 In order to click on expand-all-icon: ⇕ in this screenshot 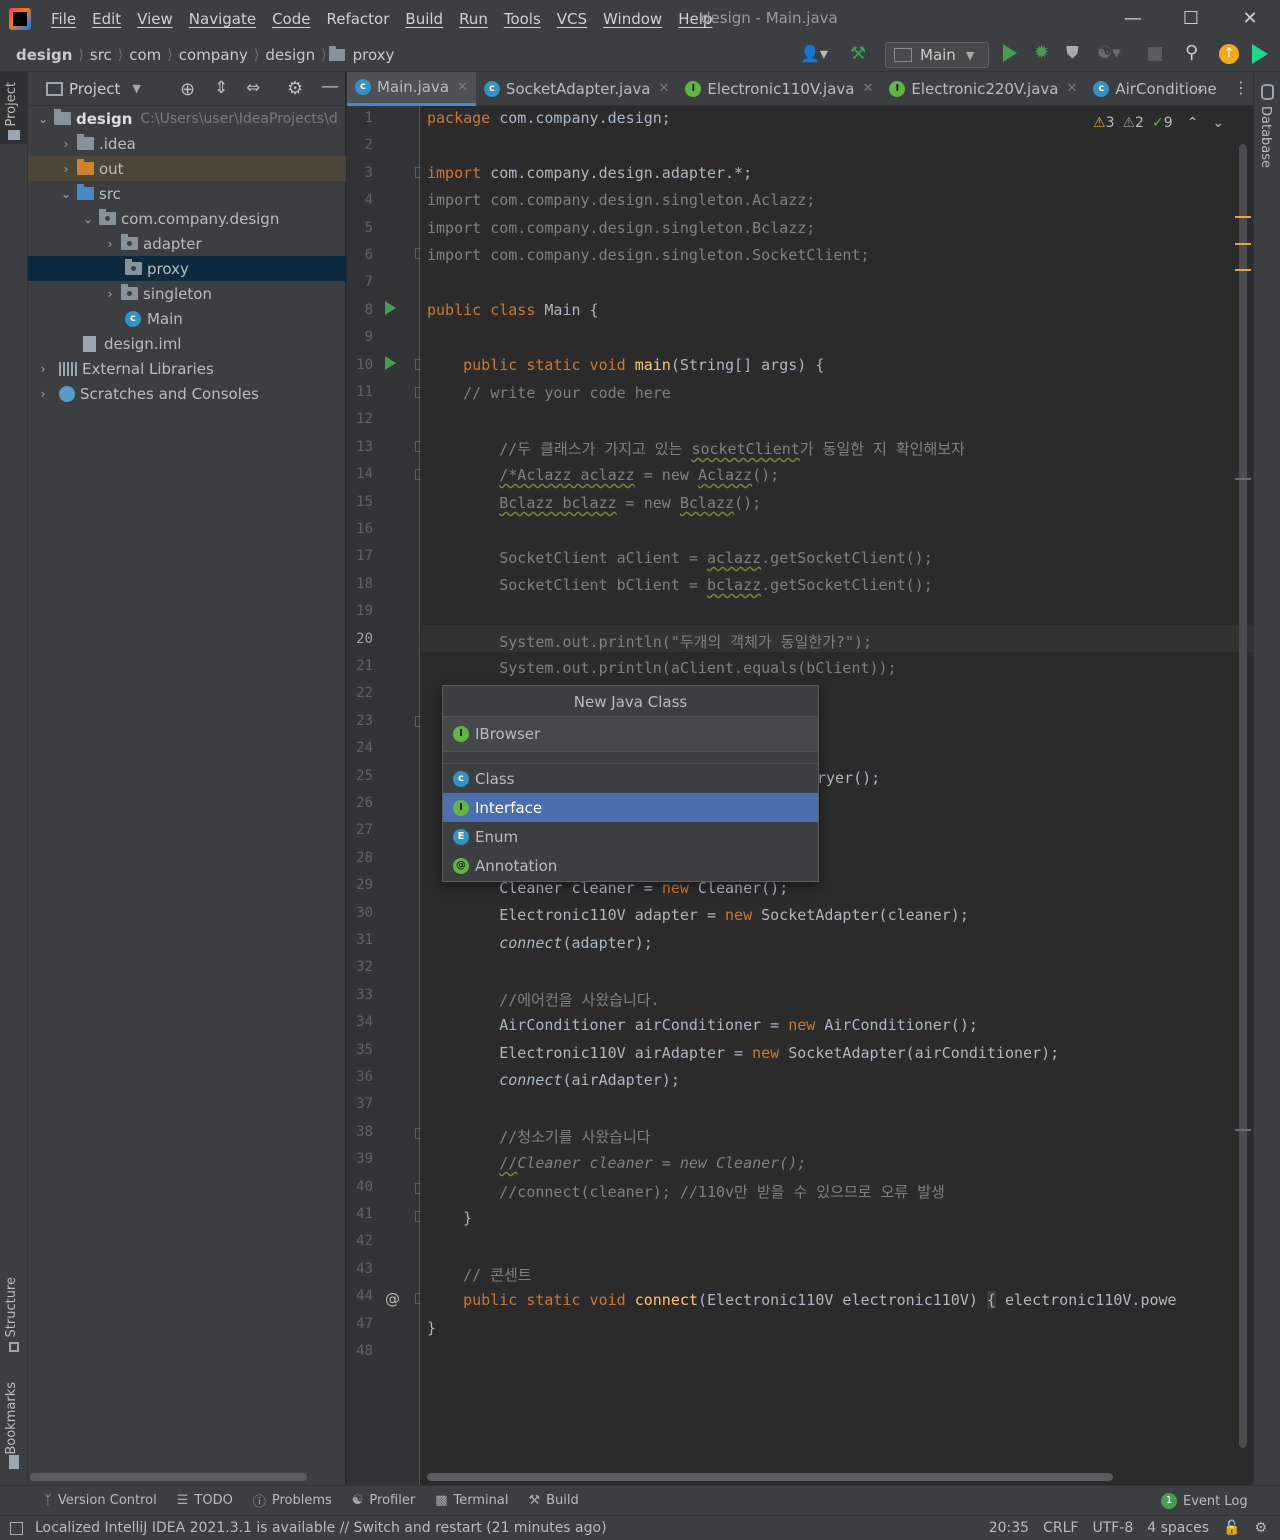, I will do `click(221, 88)`.